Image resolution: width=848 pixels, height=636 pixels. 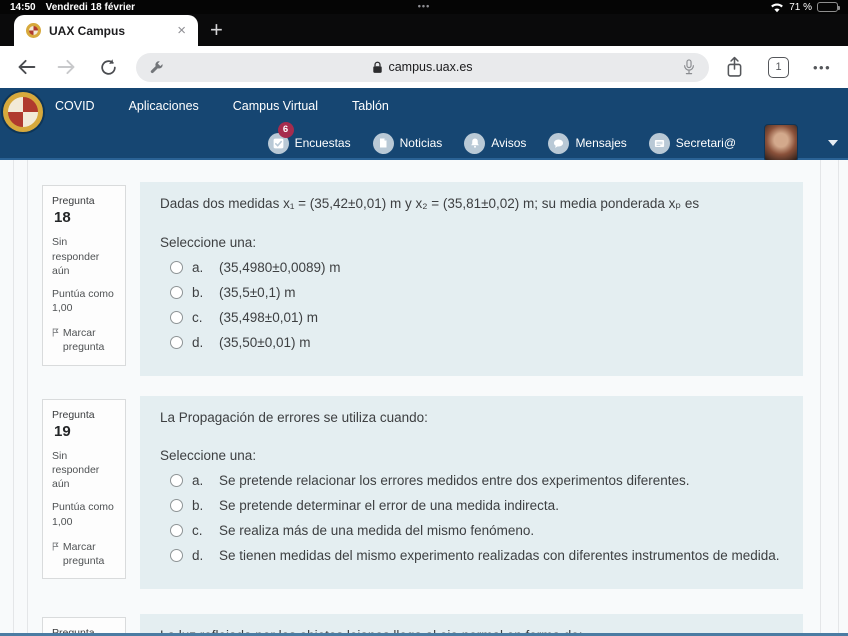 I want to click on question-number: Pregunta 18, so click(x=84, y=211).